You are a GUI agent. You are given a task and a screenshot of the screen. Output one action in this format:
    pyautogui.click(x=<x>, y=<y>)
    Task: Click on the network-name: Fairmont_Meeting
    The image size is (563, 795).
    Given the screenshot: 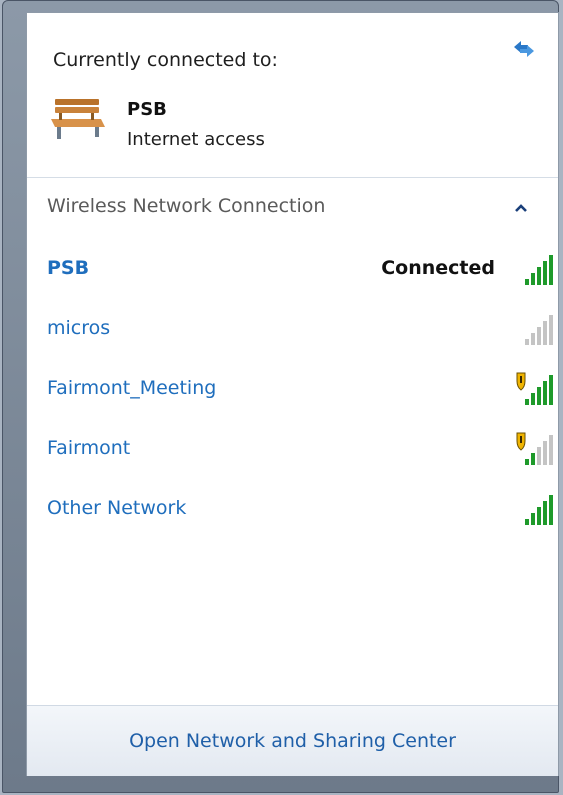 What is the action you would take?
    pyautogui.click(x=132, y=388)
    